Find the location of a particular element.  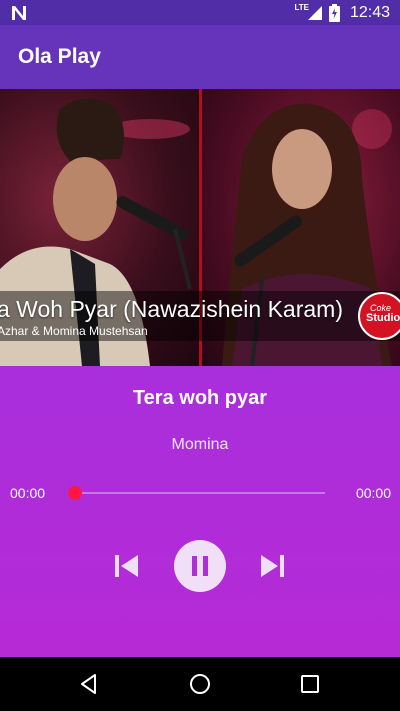

battery-icon is located at coordinates (334, 12).